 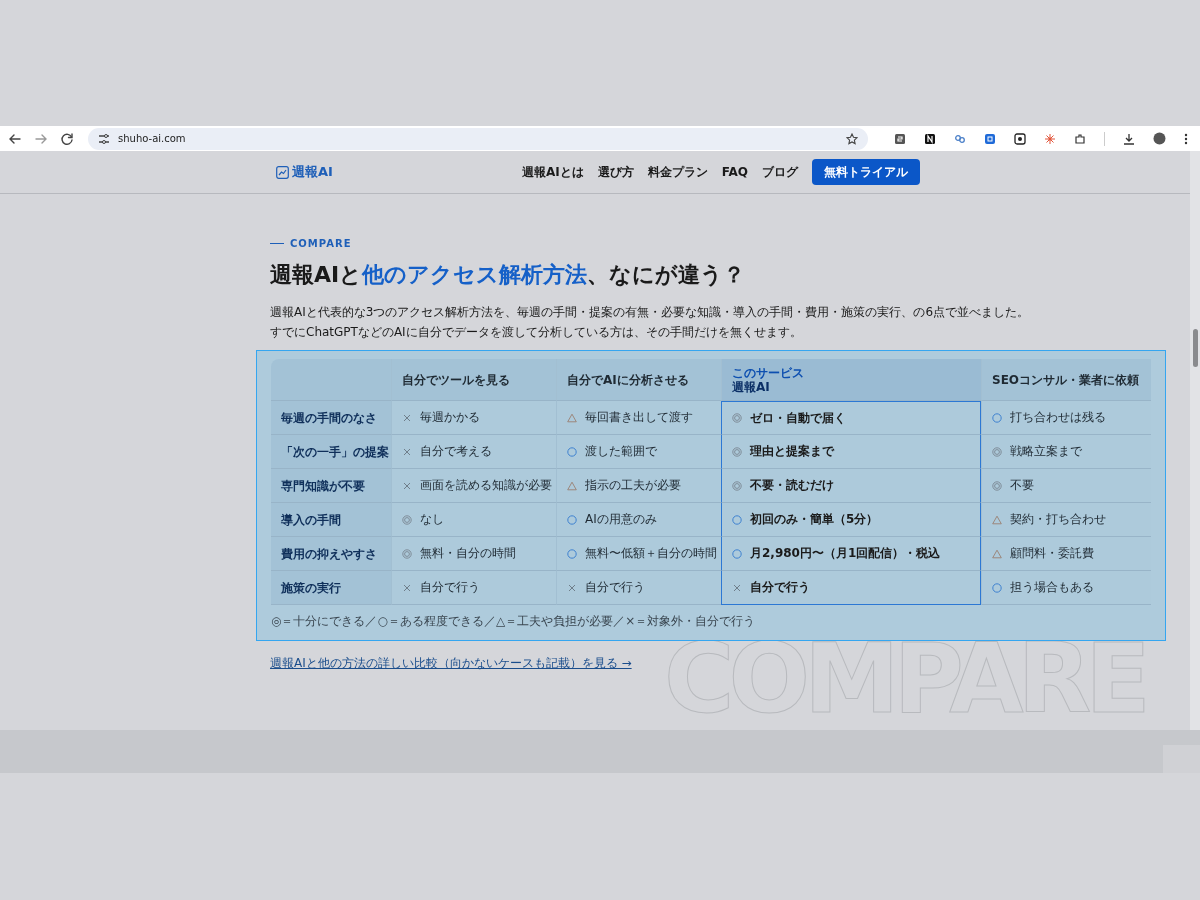 I want to click on column-caption: このサービス, so click(x=768, y=373).